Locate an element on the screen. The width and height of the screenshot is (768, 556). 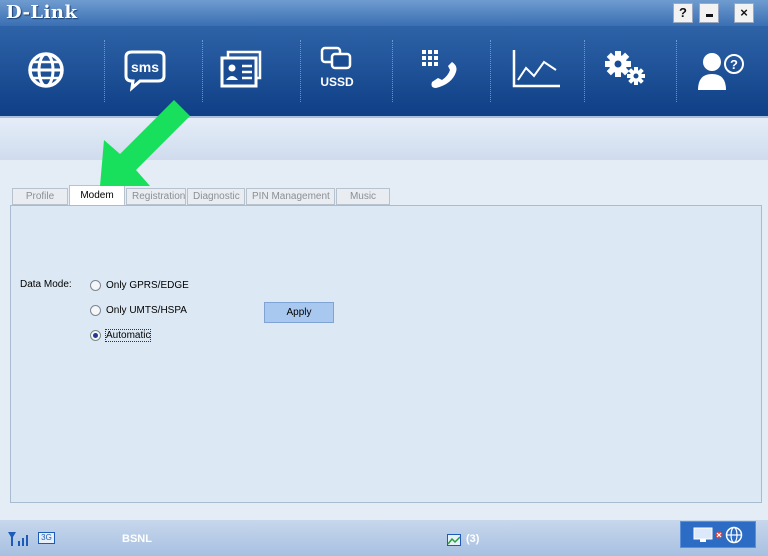
ussd-icon: USSD is located at coordinates (337, 67).